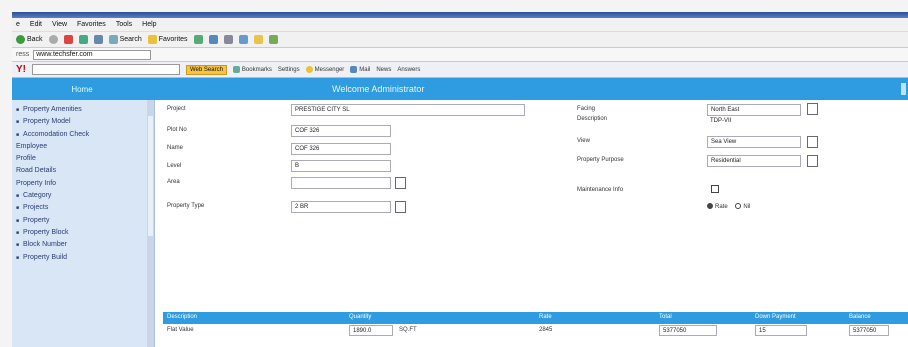  Describe the element at coordinates (781, 330) in the screenshot. I see `cell-down-payment: 15` at that location.